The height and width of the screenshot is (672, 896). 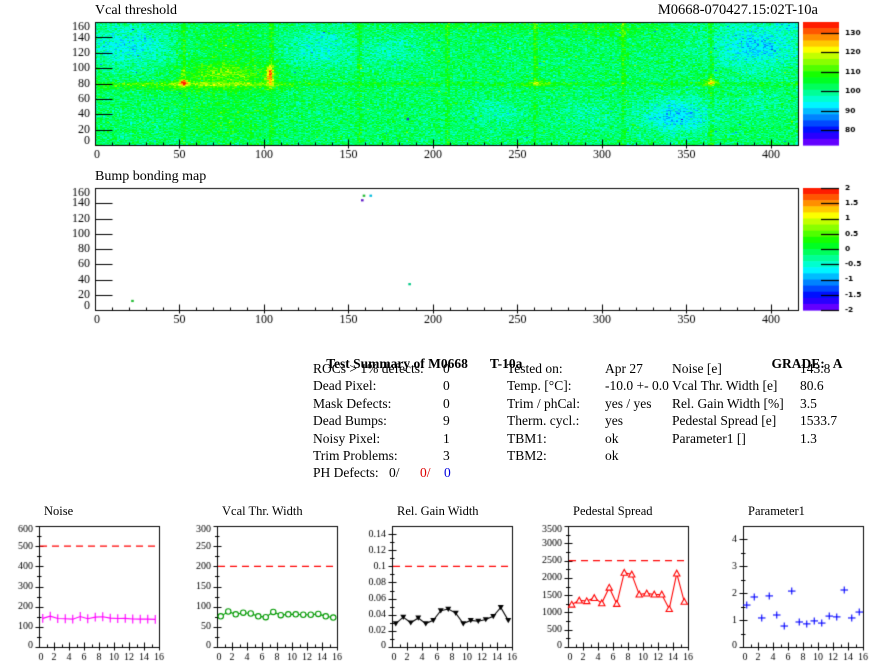 I want to click on condition-label: Trim / phCal:, so click(x=544, y=403).